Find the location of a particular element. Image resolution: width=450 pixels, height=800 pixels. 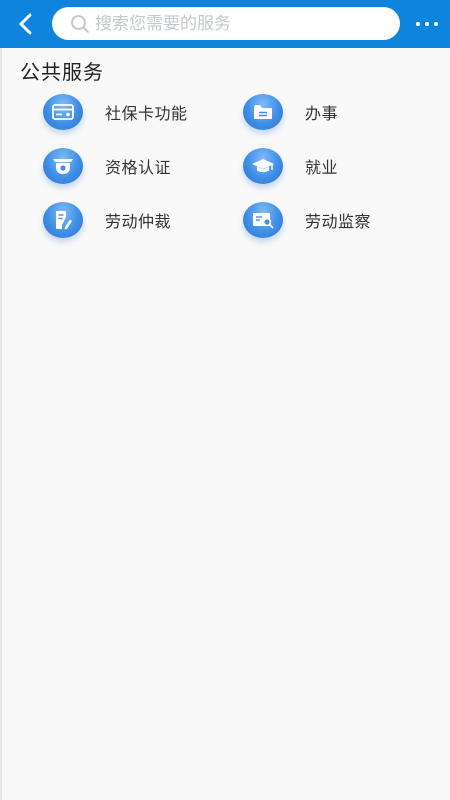

service-label: 劳动仲裁 is located at coordinates (138, 221).